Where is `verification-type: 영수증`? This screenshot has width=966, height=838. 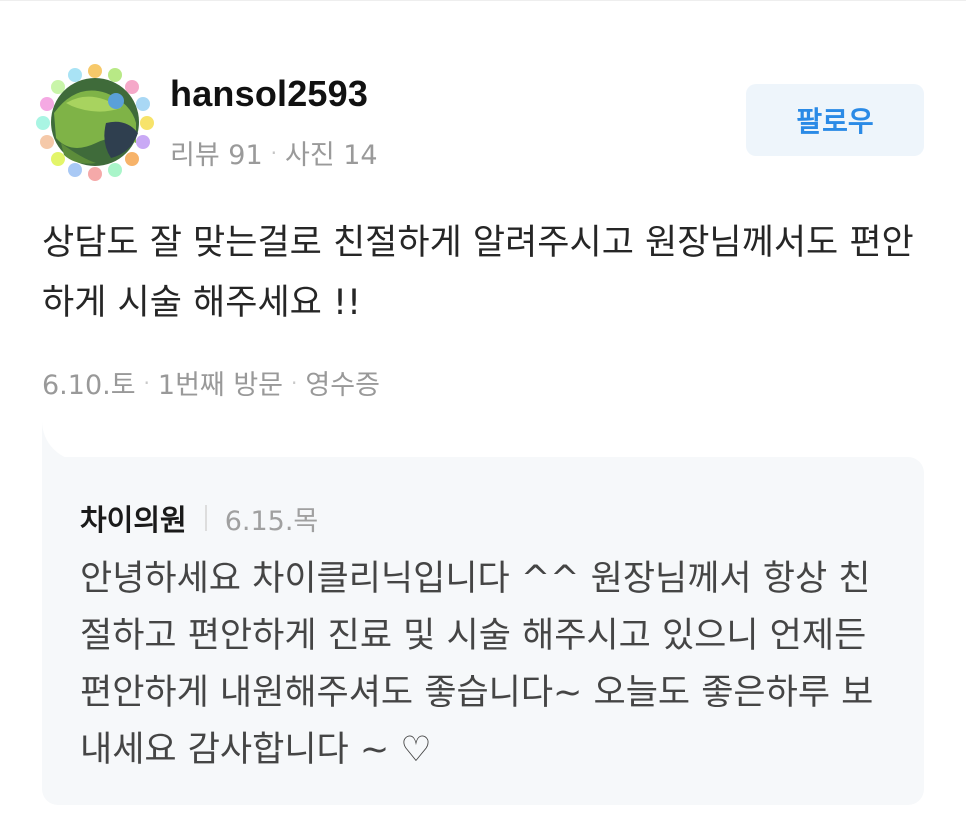
verification-type: 영수증 is located at coordinates (342, 385).